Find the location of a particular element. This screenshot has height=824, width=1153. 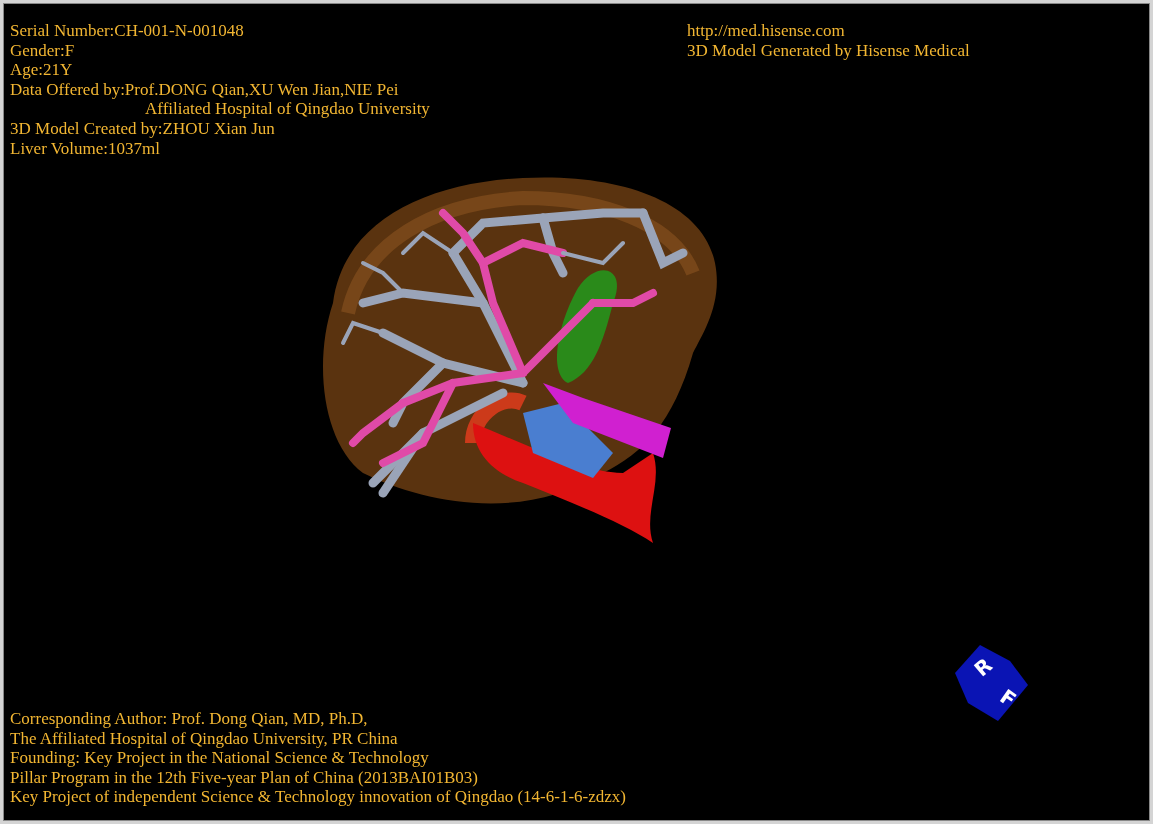

info-line: Liver Volume:1037ml is located at coordinates (85, 148).